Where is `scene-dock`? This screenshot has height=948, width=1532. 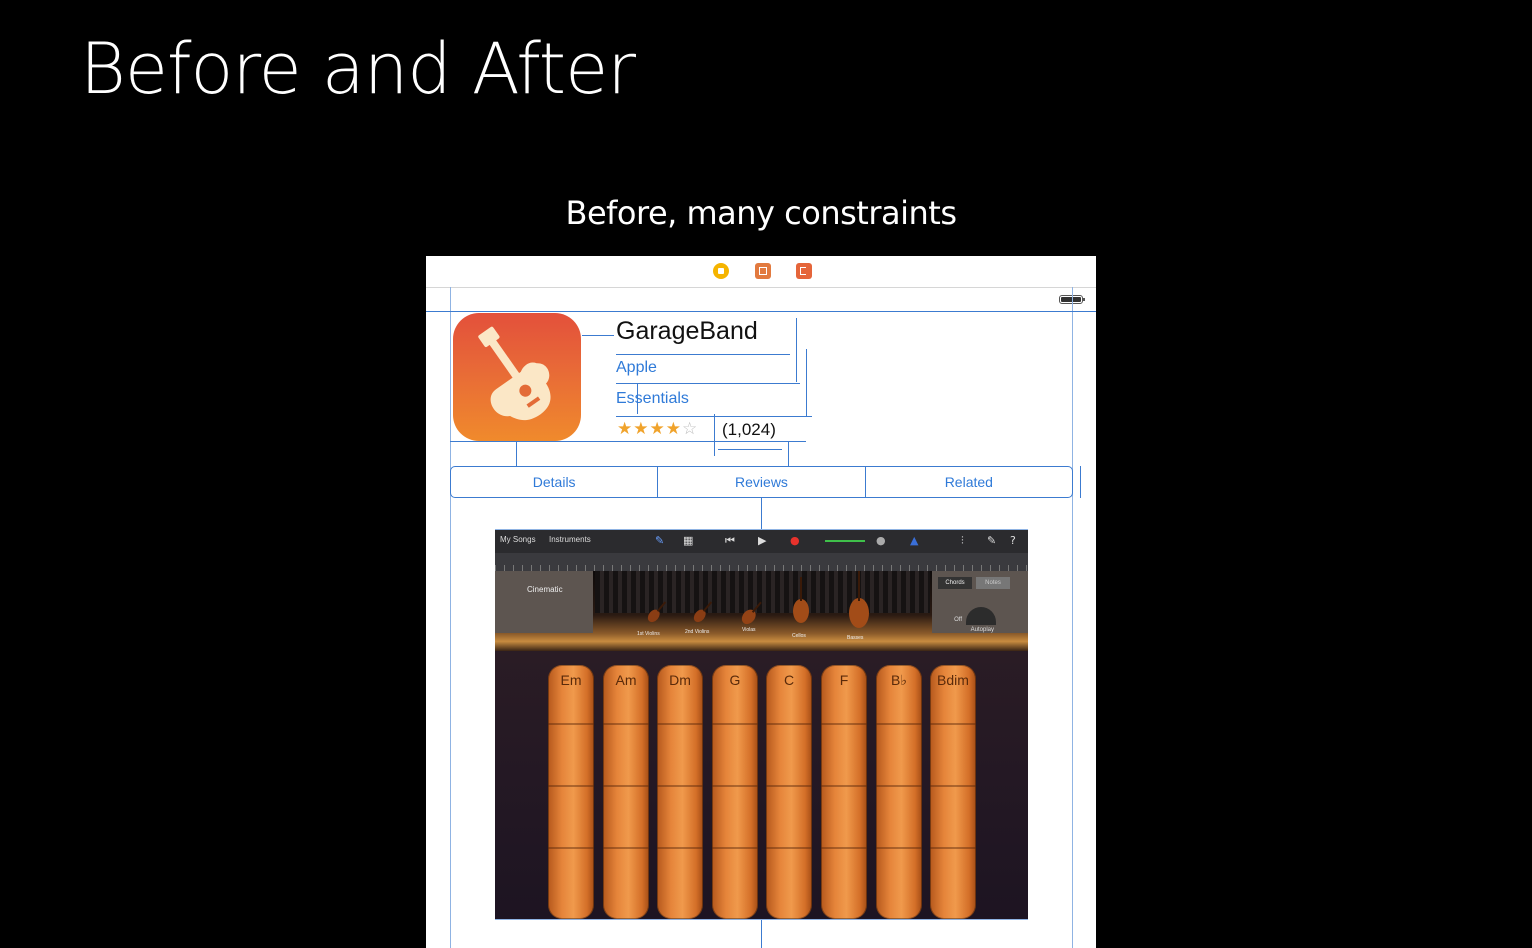
scene-dock is located at coordinates (761, 272).